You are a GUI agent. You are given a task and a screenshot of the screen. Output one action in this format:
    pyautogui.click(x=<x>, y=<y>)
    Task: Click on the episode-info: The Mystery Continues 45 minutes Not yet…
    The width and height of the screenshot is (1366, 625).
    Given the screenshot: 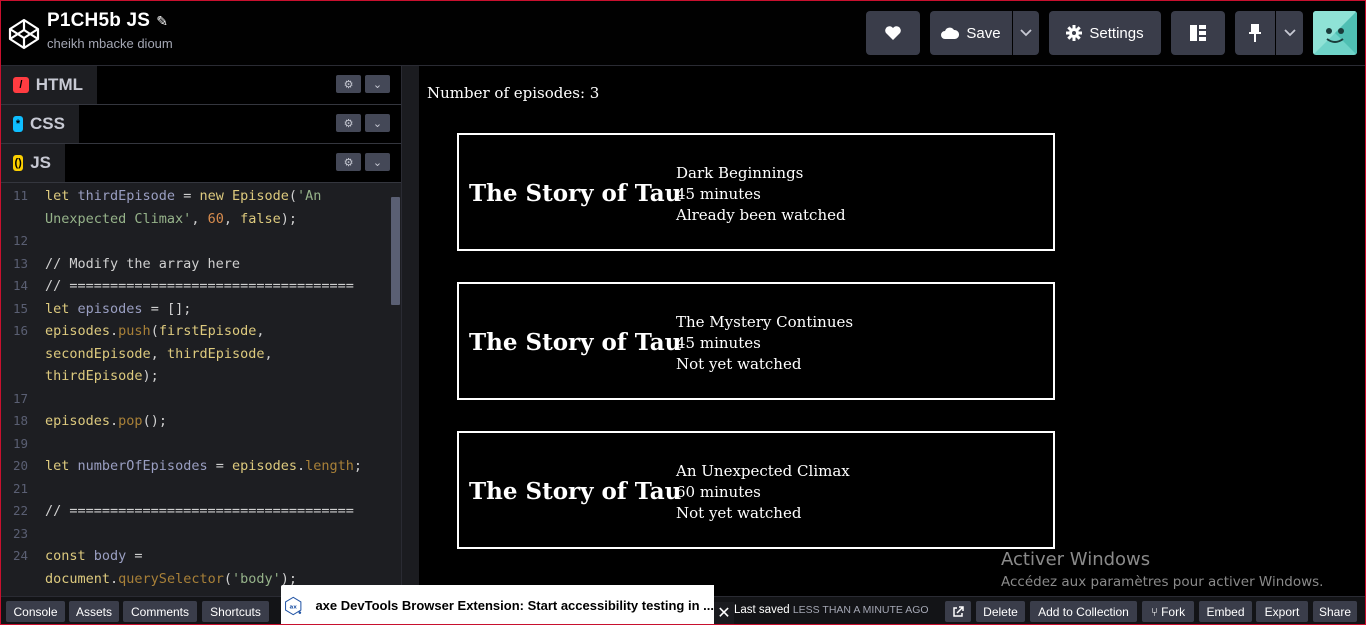 What is the action you would take?
    pyautogui.click(x=764, y=343)
    